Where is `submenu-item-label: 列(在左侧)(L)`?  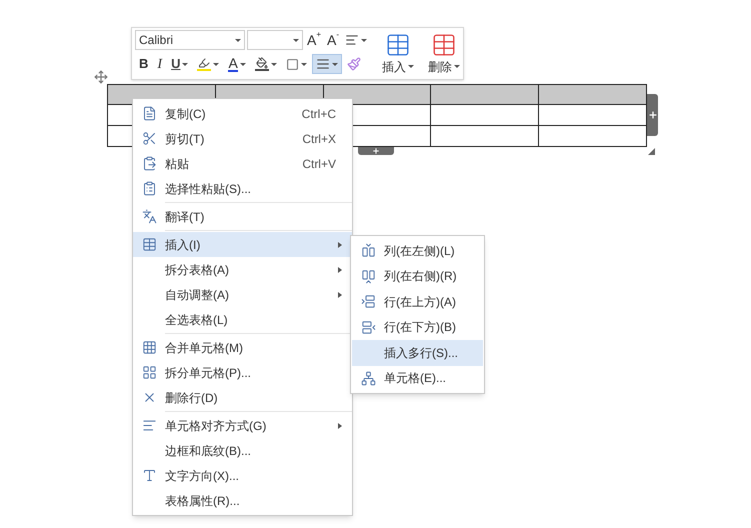 submenu-item-label: 列(在左侧)(L) is located at coordinates (419, 251).